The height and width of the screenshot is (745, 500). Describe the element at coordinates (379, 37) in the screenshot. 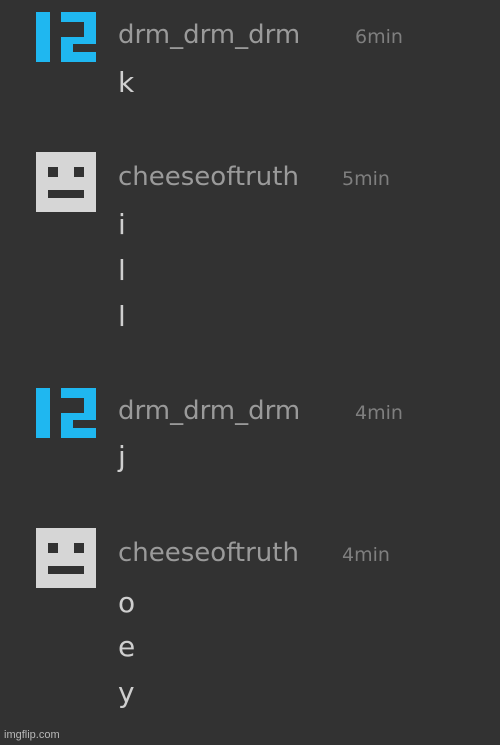

I see `timestamp: 6min` at that location.